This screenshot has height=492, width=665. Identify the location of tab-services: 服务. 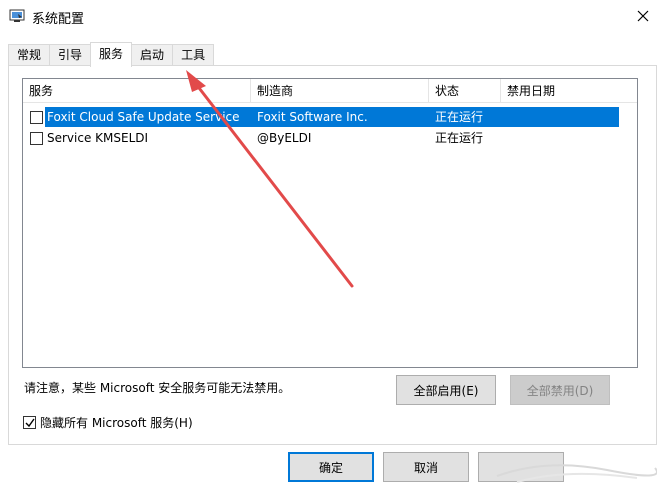
(111, 54).